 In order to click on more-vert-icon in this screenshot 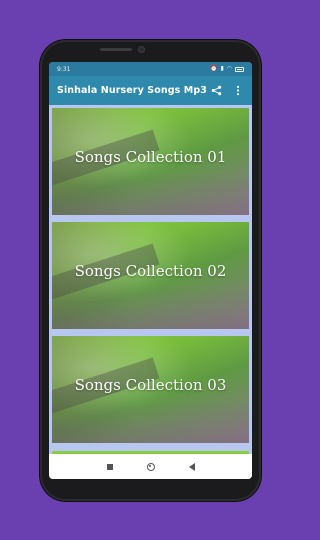, I will do `click(238, 91)`.